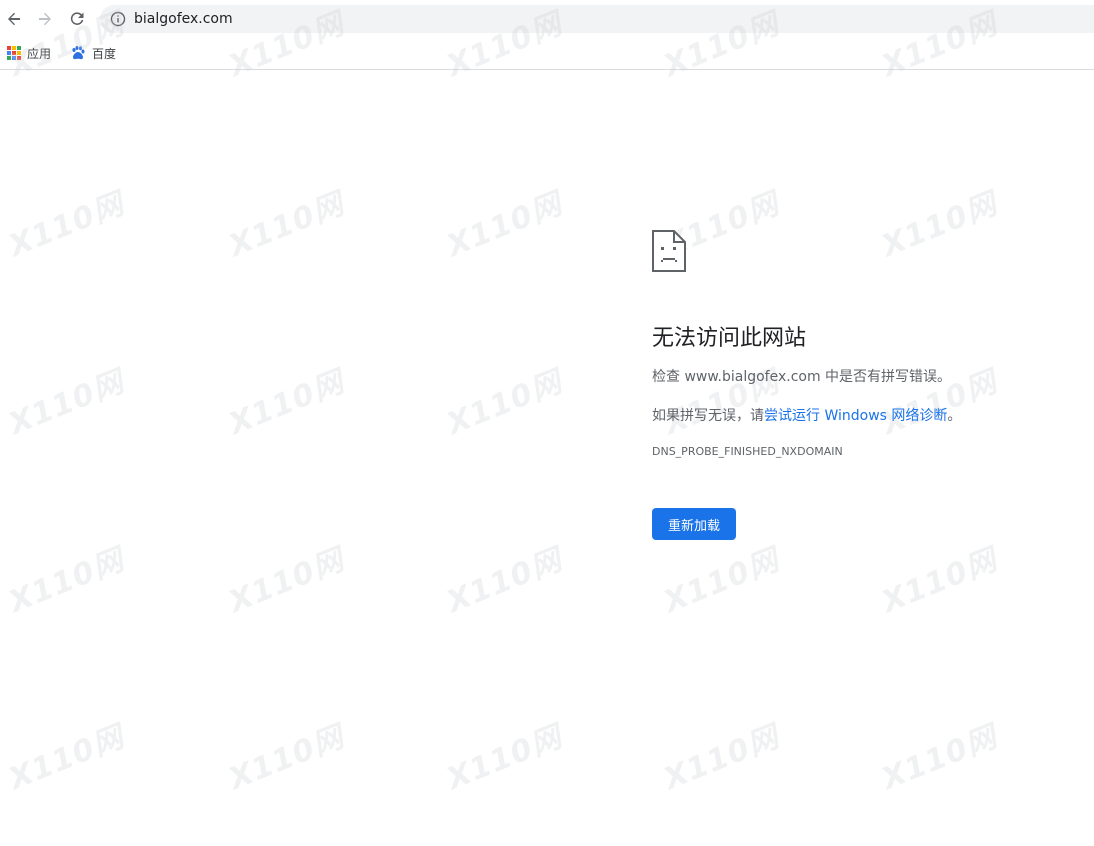 The image size is (1094, 846). I want to click on check-suffix: 中是否有拼写错误。, so click(886, 377).